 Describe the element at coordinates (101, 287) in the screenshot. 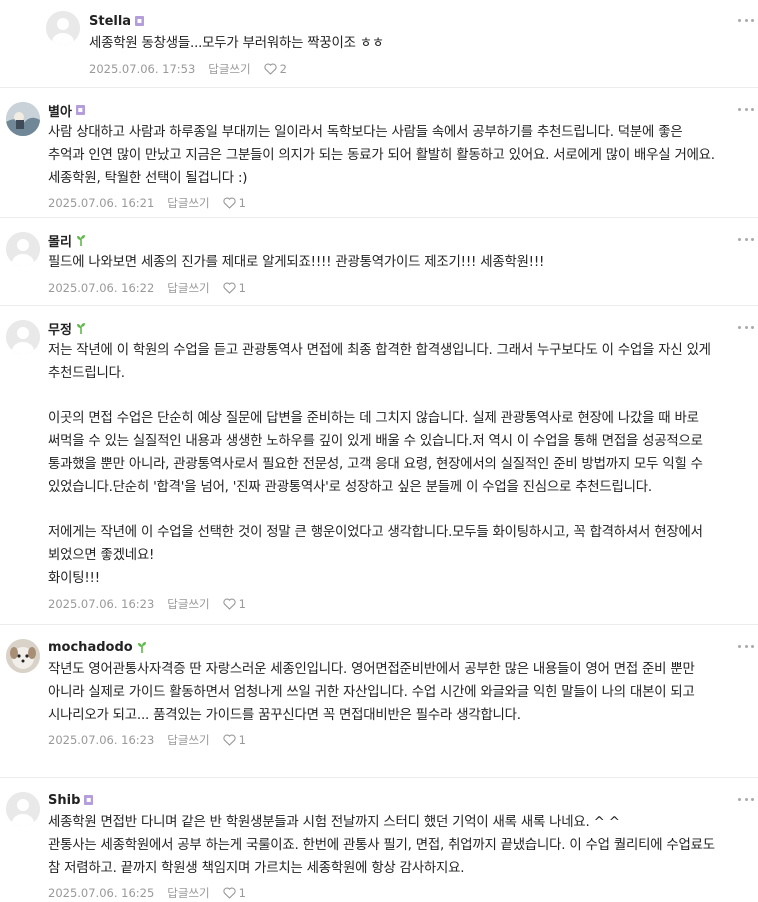

I see `comment-date: 2025.07.06. 16:22` at that location.